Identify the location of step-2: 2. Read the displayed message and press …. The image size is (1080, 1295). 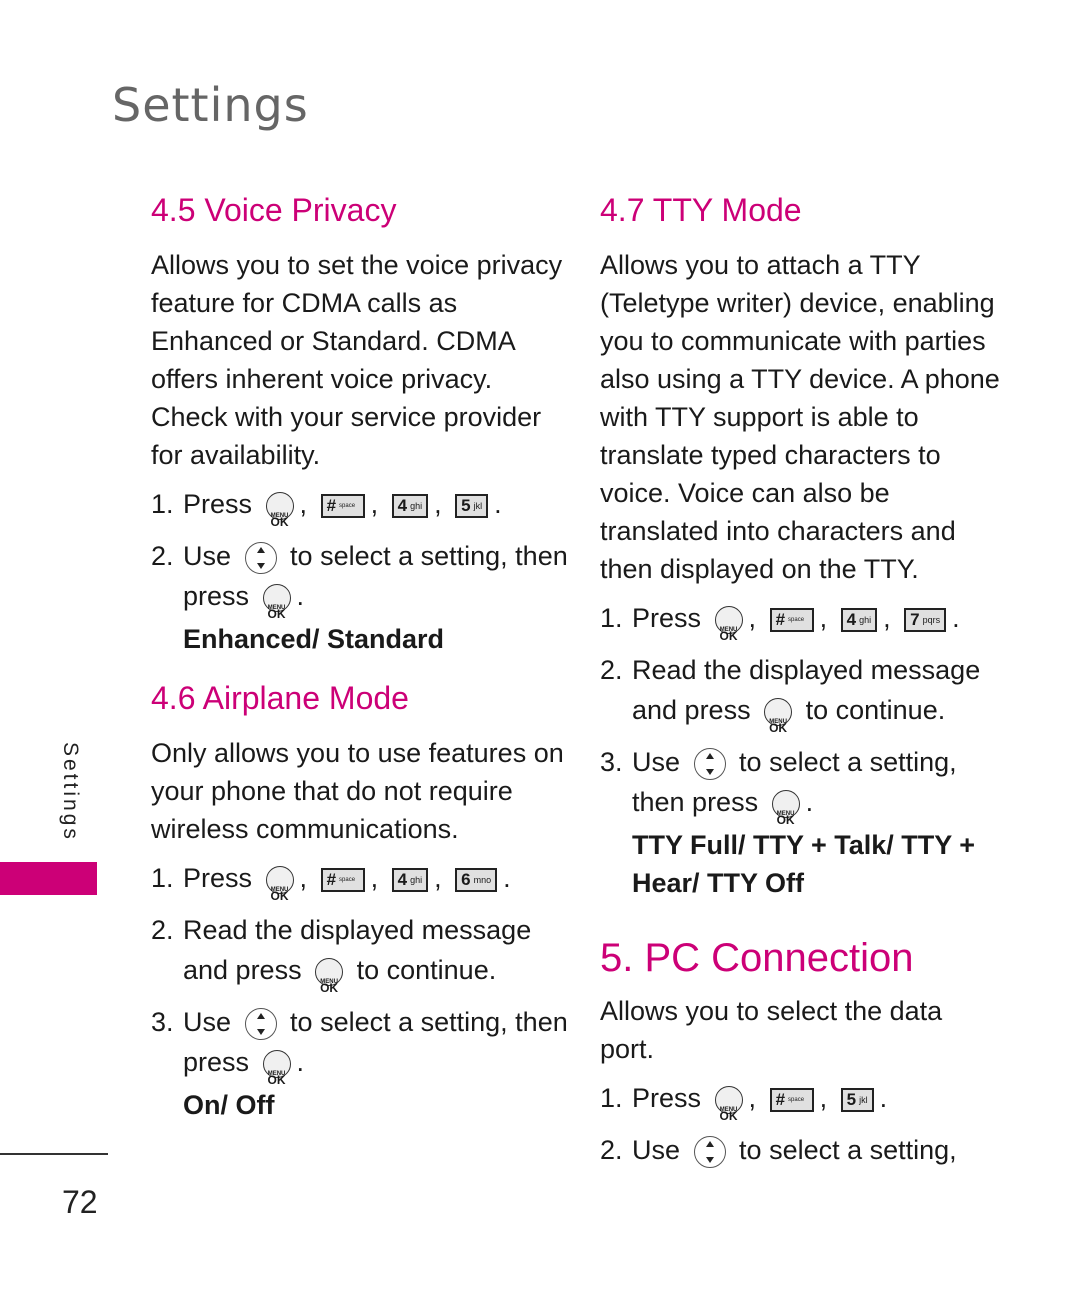
(361, 959).